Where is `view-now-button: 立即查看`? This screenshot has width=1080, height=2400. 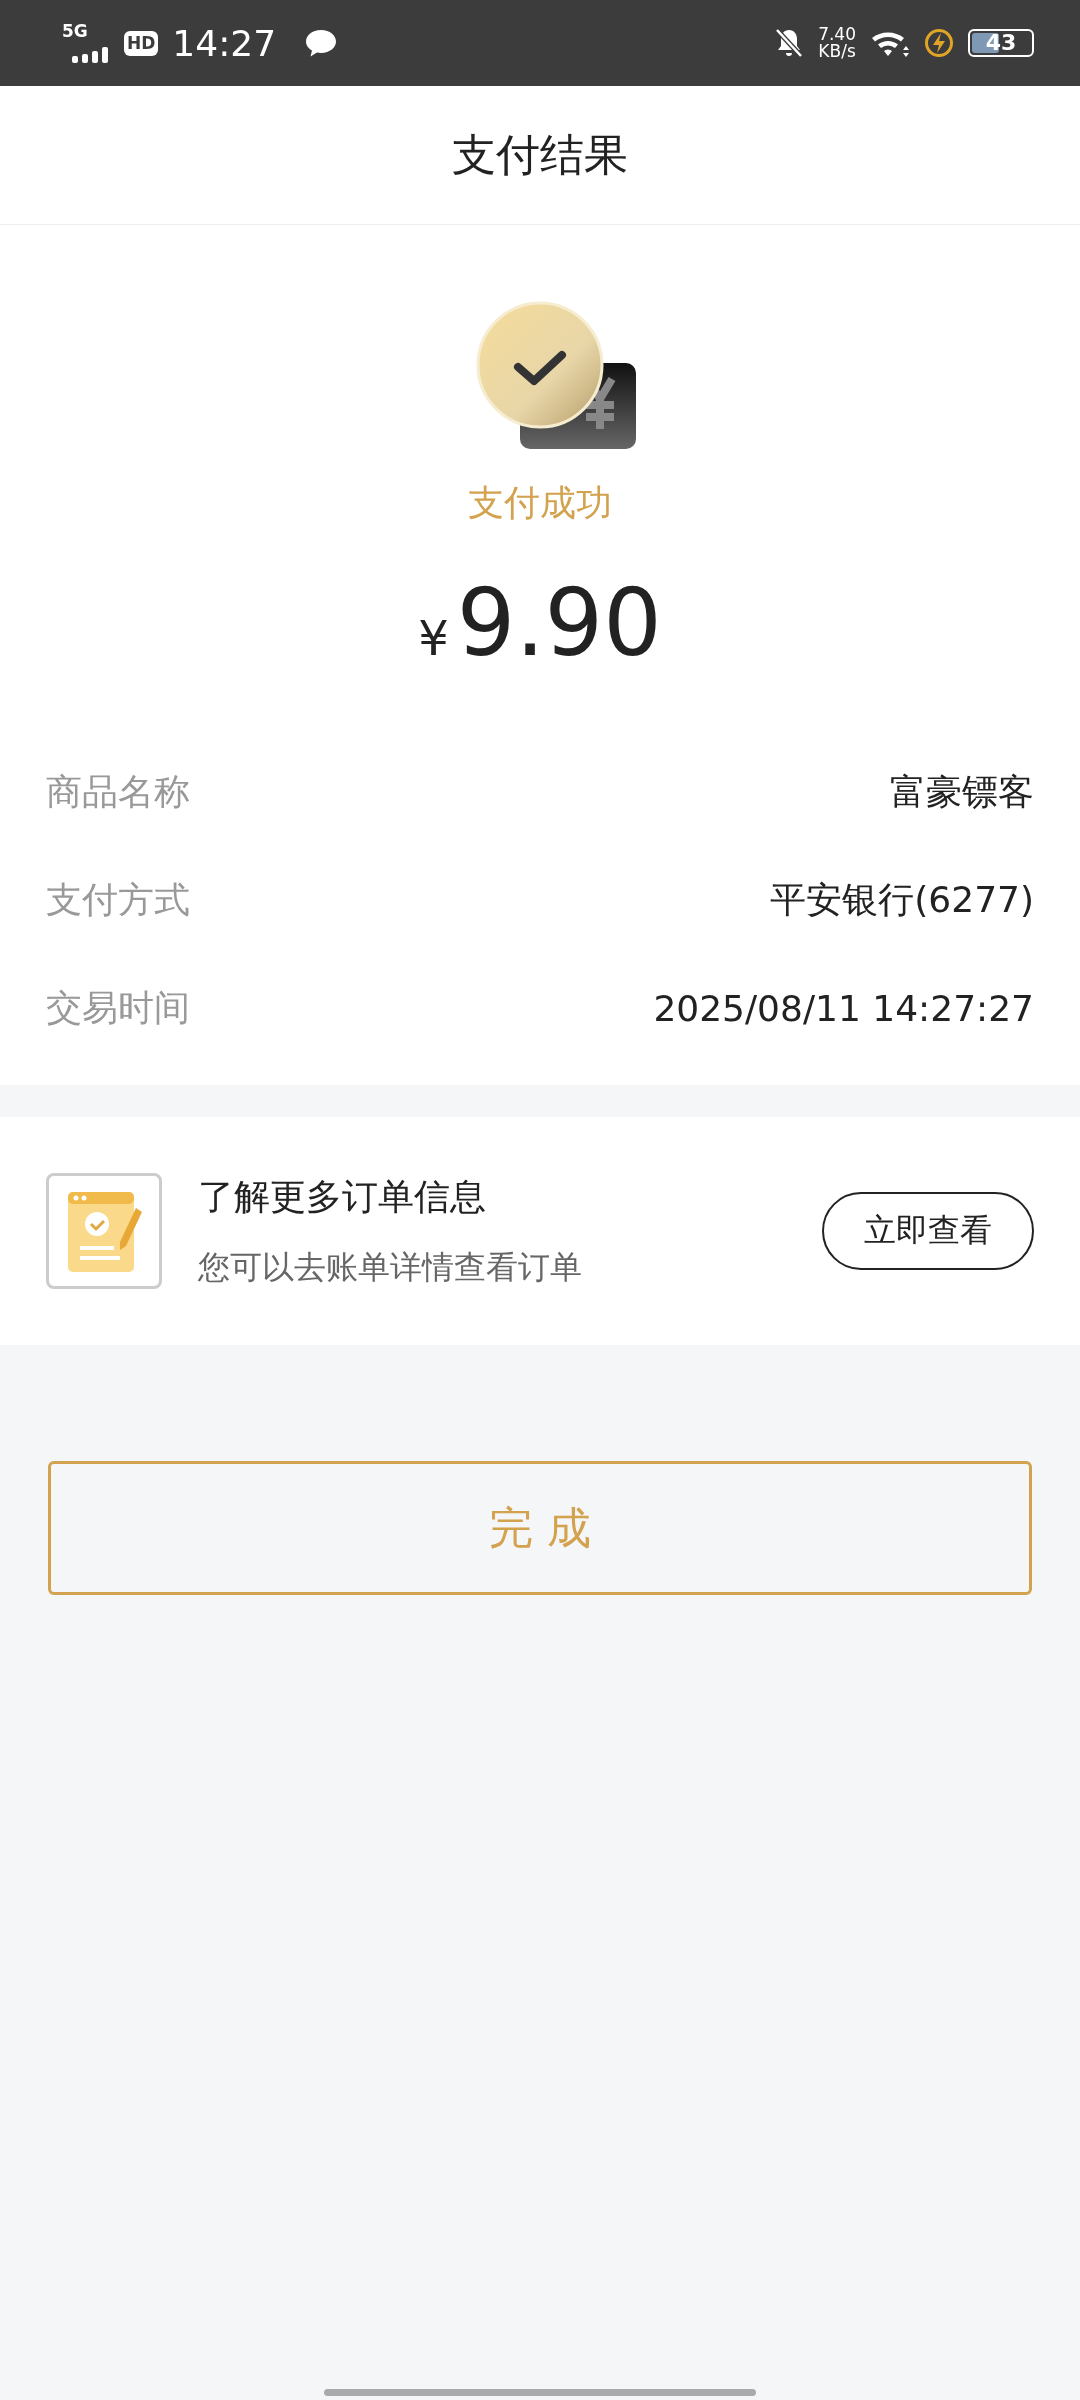
view-now-button: 立即查看 is located at coordinates (928, 1231).